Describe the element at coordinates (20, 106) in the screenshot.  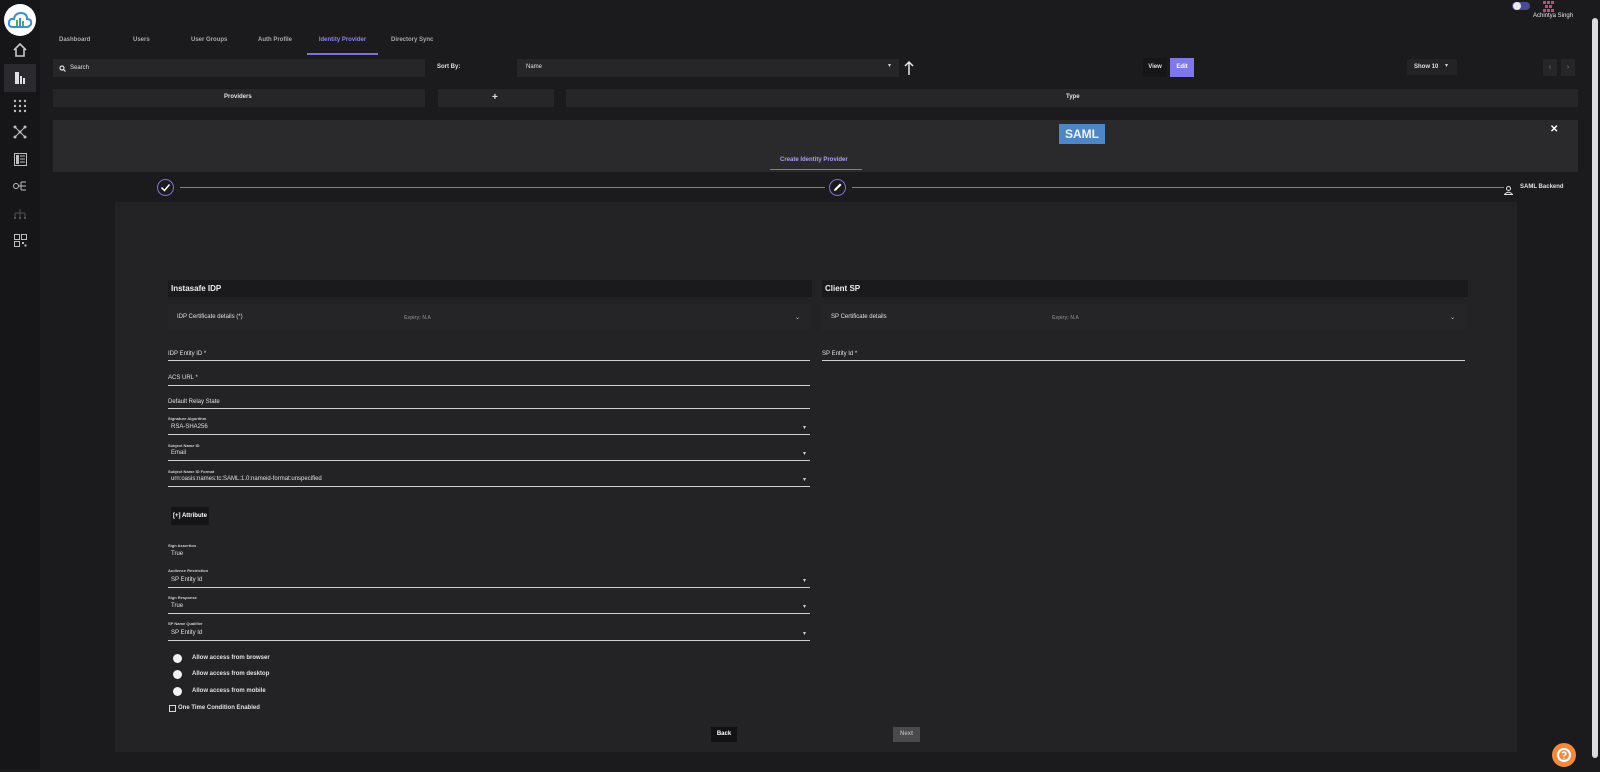
I see `grid-icon` at that location.